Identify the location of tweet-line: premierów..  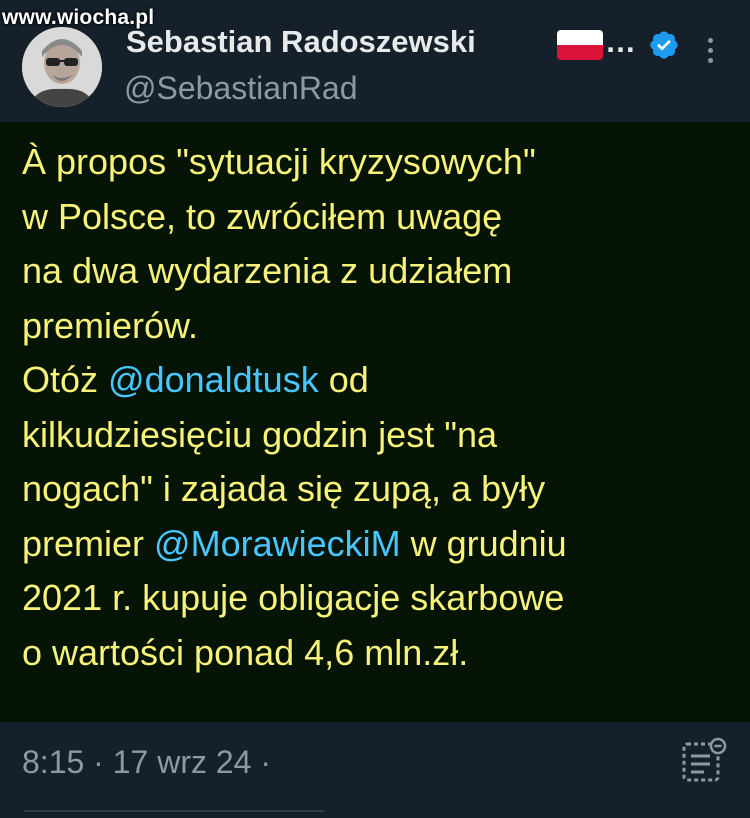
(382, 326).